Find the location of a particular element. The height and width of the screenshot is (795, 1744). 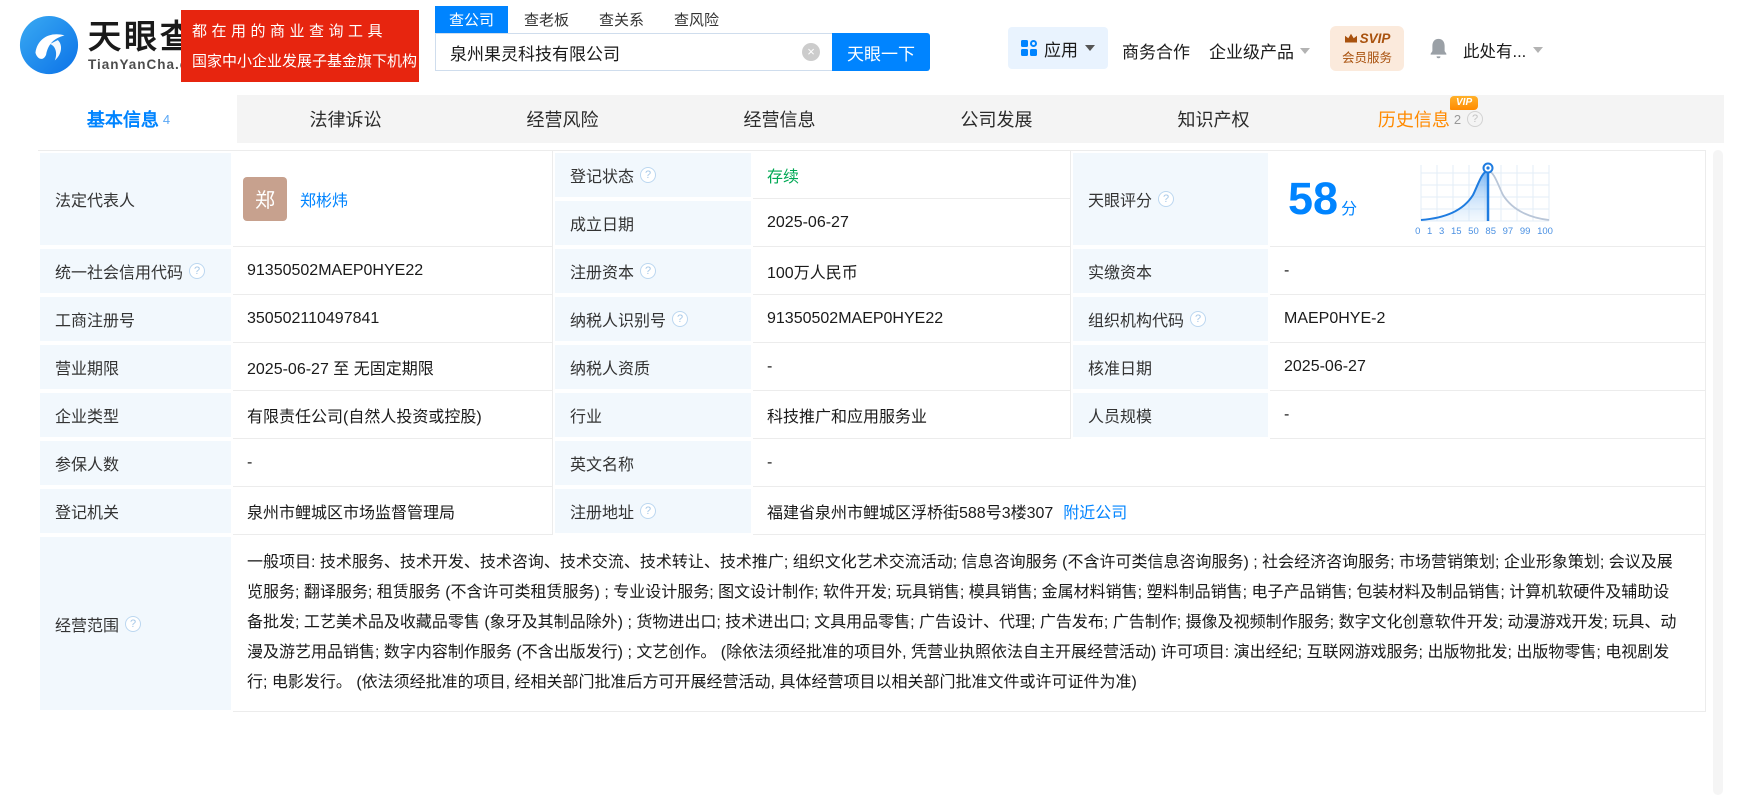

avatar: 郑 is located at coordinates (265, 198).